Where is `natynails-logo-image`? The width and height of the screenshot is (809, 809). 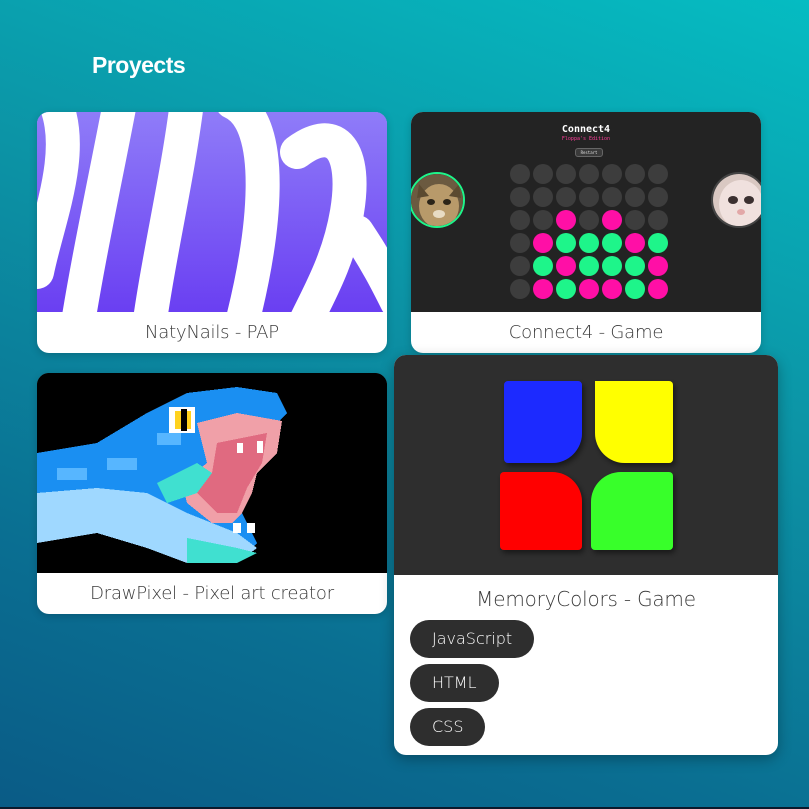 natynails-logo-image is located at coordinates (212, 212).